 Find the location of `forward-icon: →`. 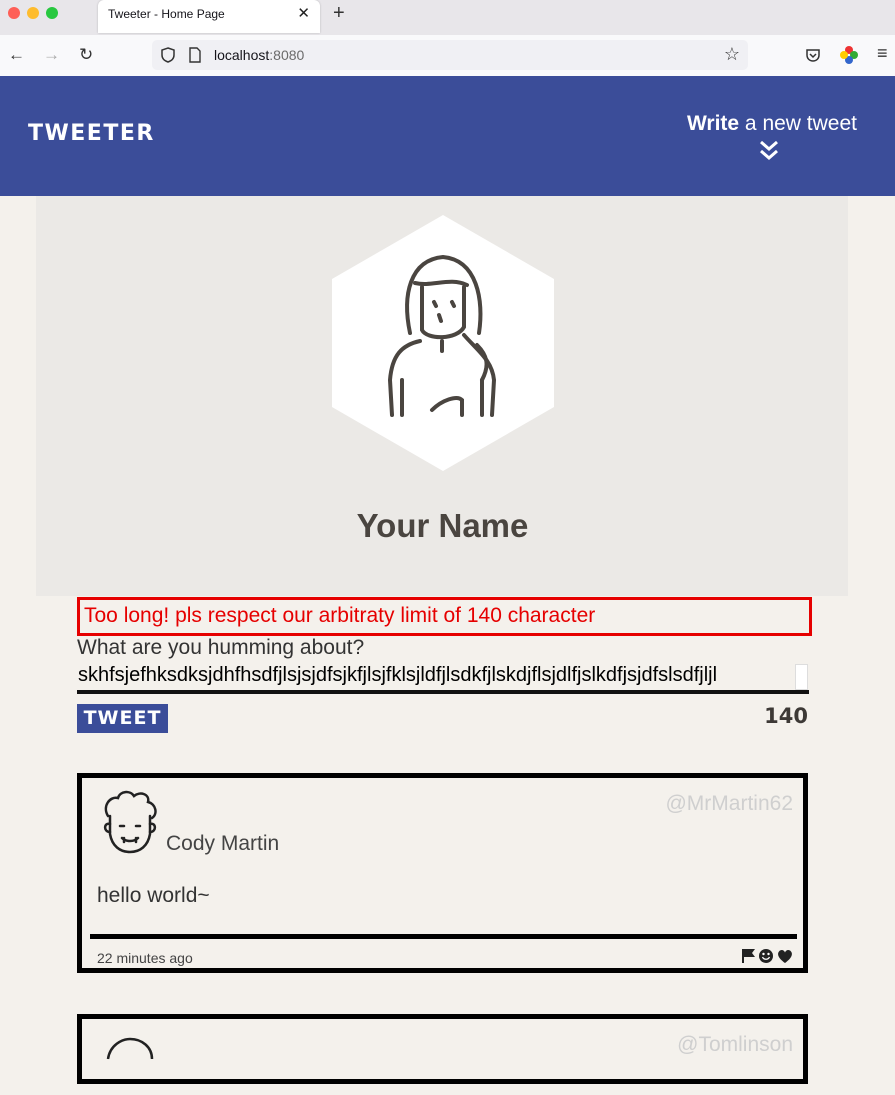

forward-icon: → is located at coordinates (51, 55).